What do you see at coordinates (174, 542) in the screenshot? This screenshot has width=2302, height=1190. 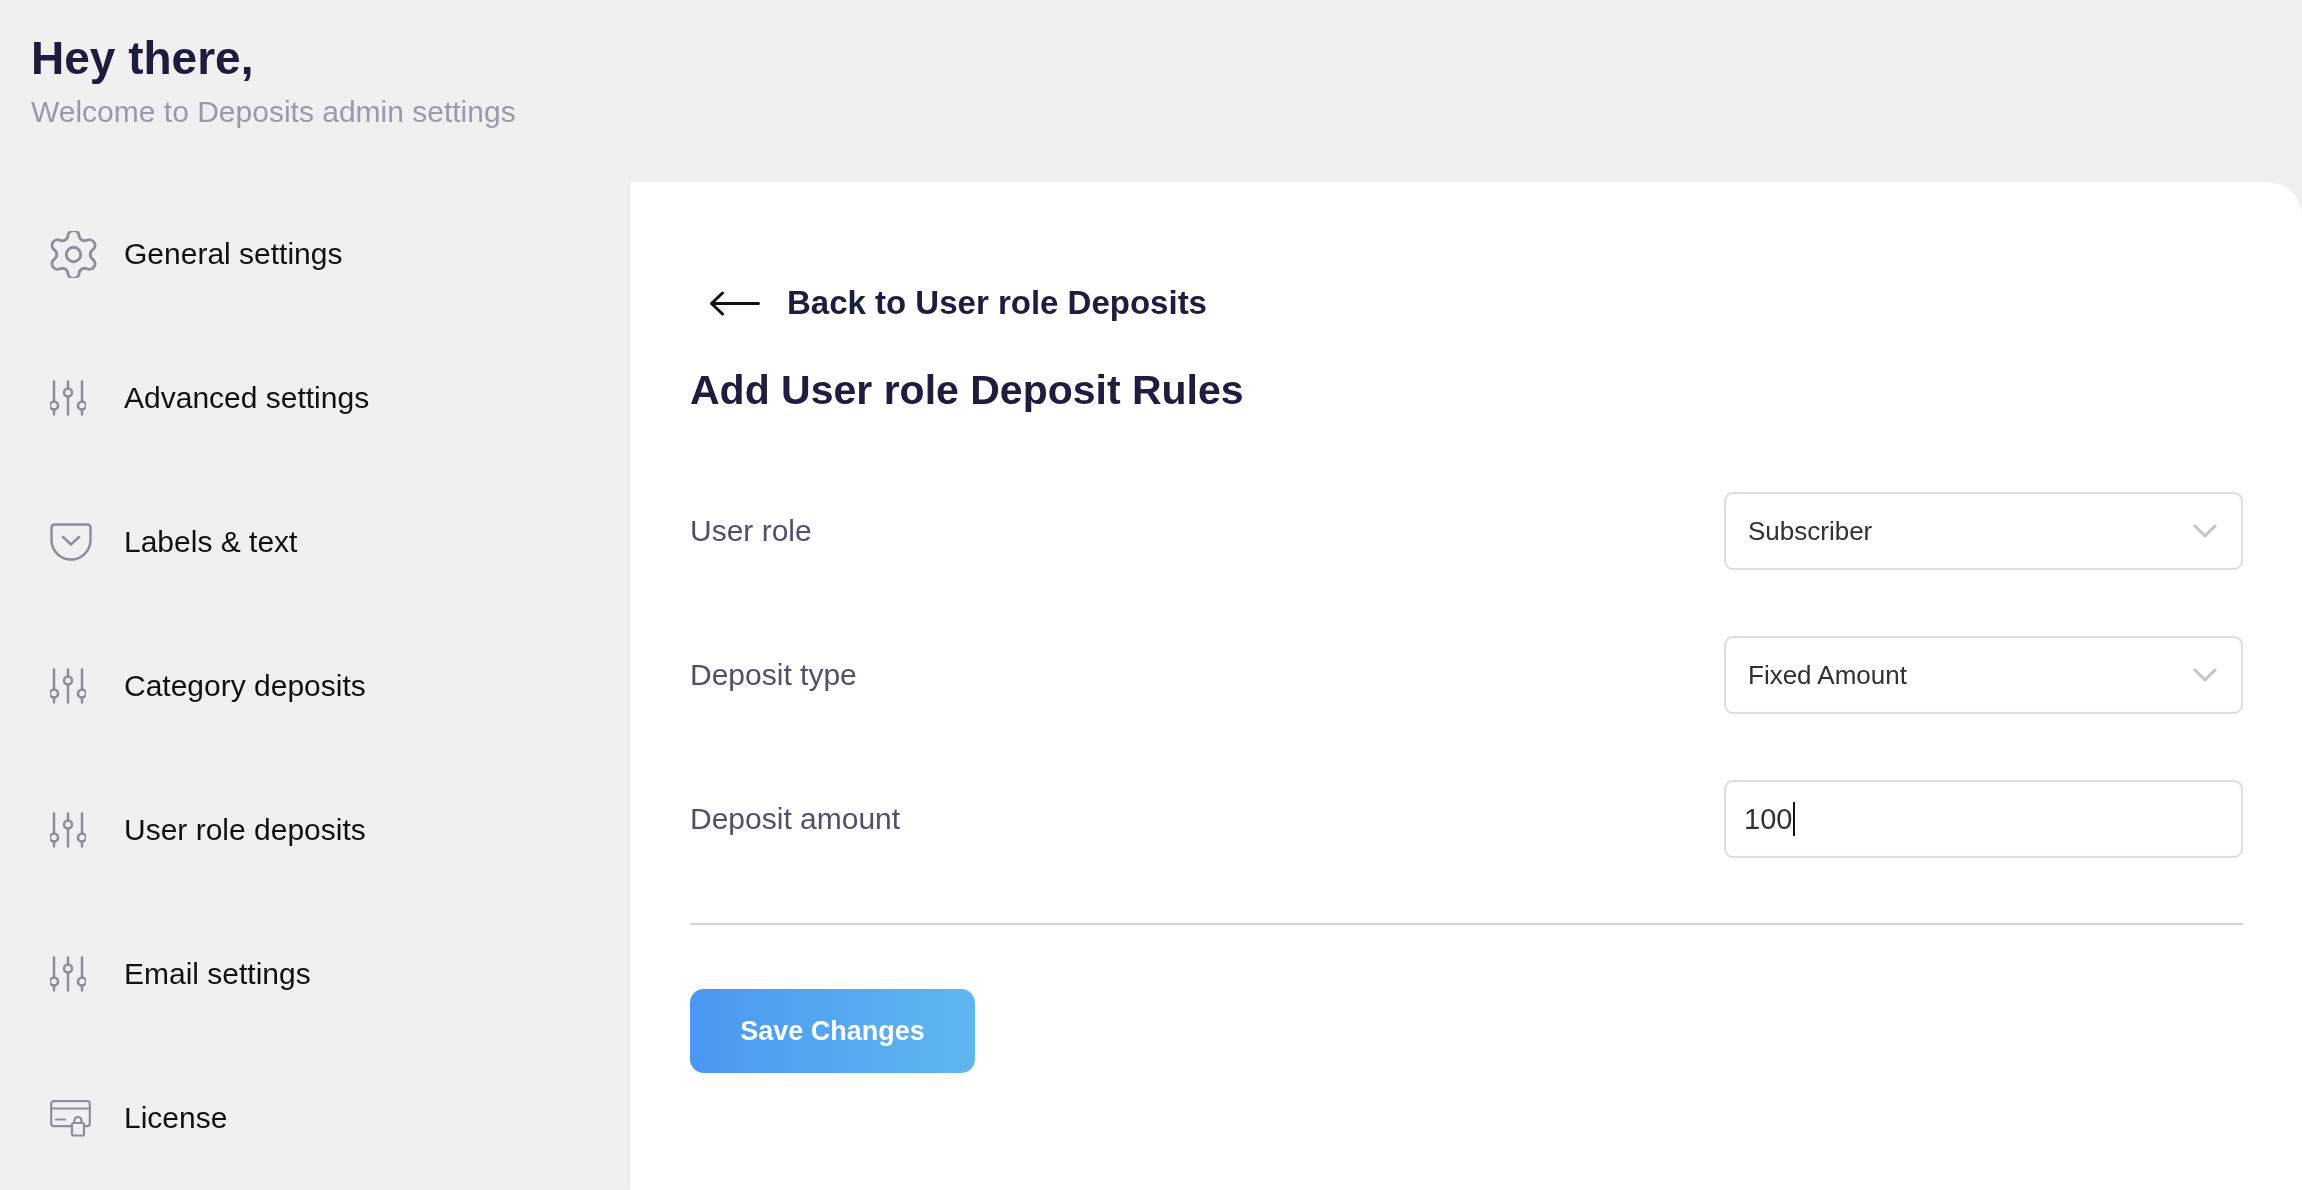 I see `sidebar-item: Labels & text` at bounding box center [174, 542].